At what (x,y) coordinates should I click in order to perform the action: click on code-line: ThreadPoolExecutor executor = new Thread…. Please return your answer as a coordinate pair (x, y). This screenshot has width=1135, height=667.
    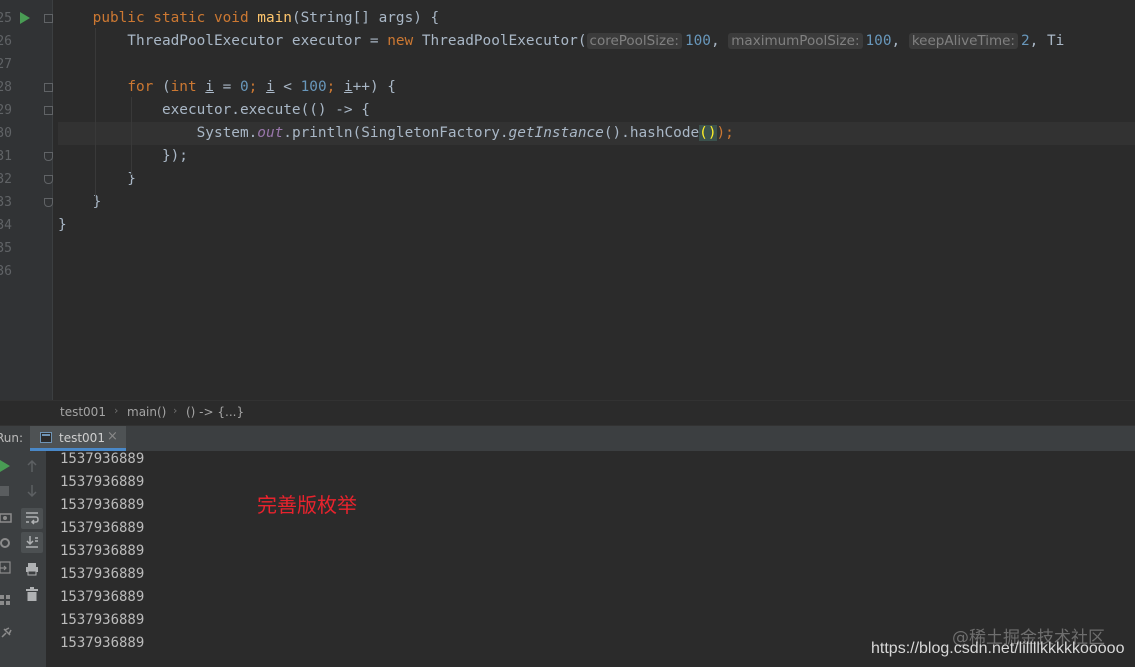
    Looking at the image, I should click on (596, 41).